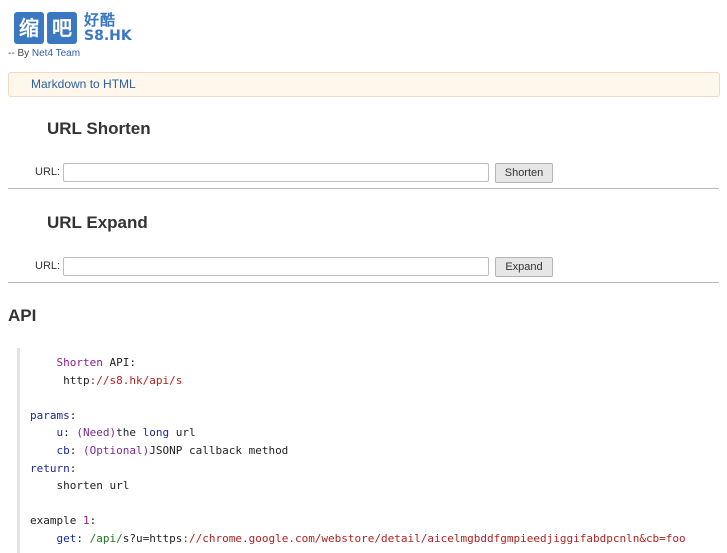 The width and height of the screenshot is (727, 553). What do you see at coordinates (56, 53) in the screenshot?
I see `team-link: Net4 Team` at bounding box center [56, 53].